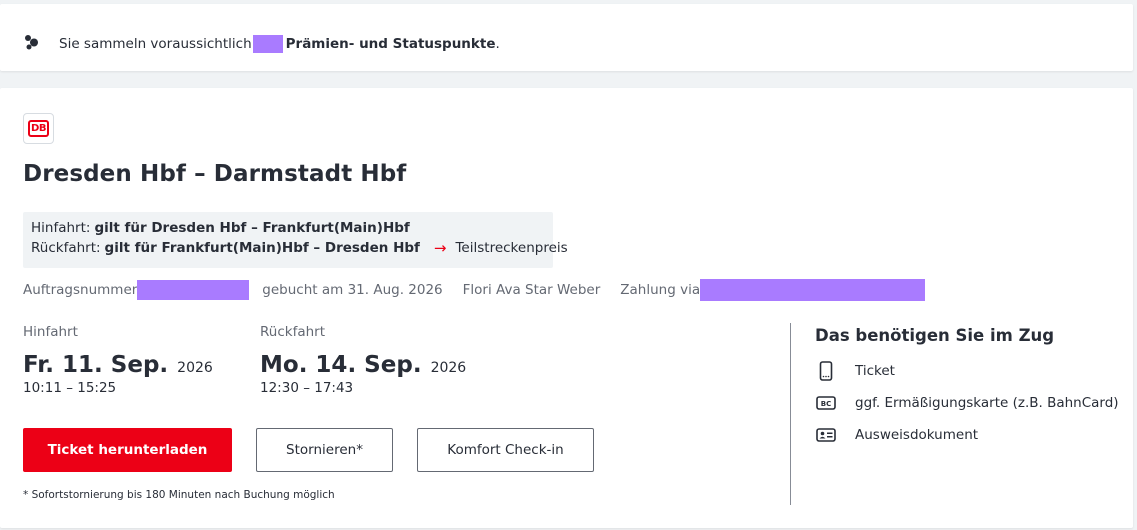 The image size is (1137, 530). What do you see at coordinates (875, 371) in the screenshot?
I see `required-item-label: Ticket` at bounding box center [875, 371].